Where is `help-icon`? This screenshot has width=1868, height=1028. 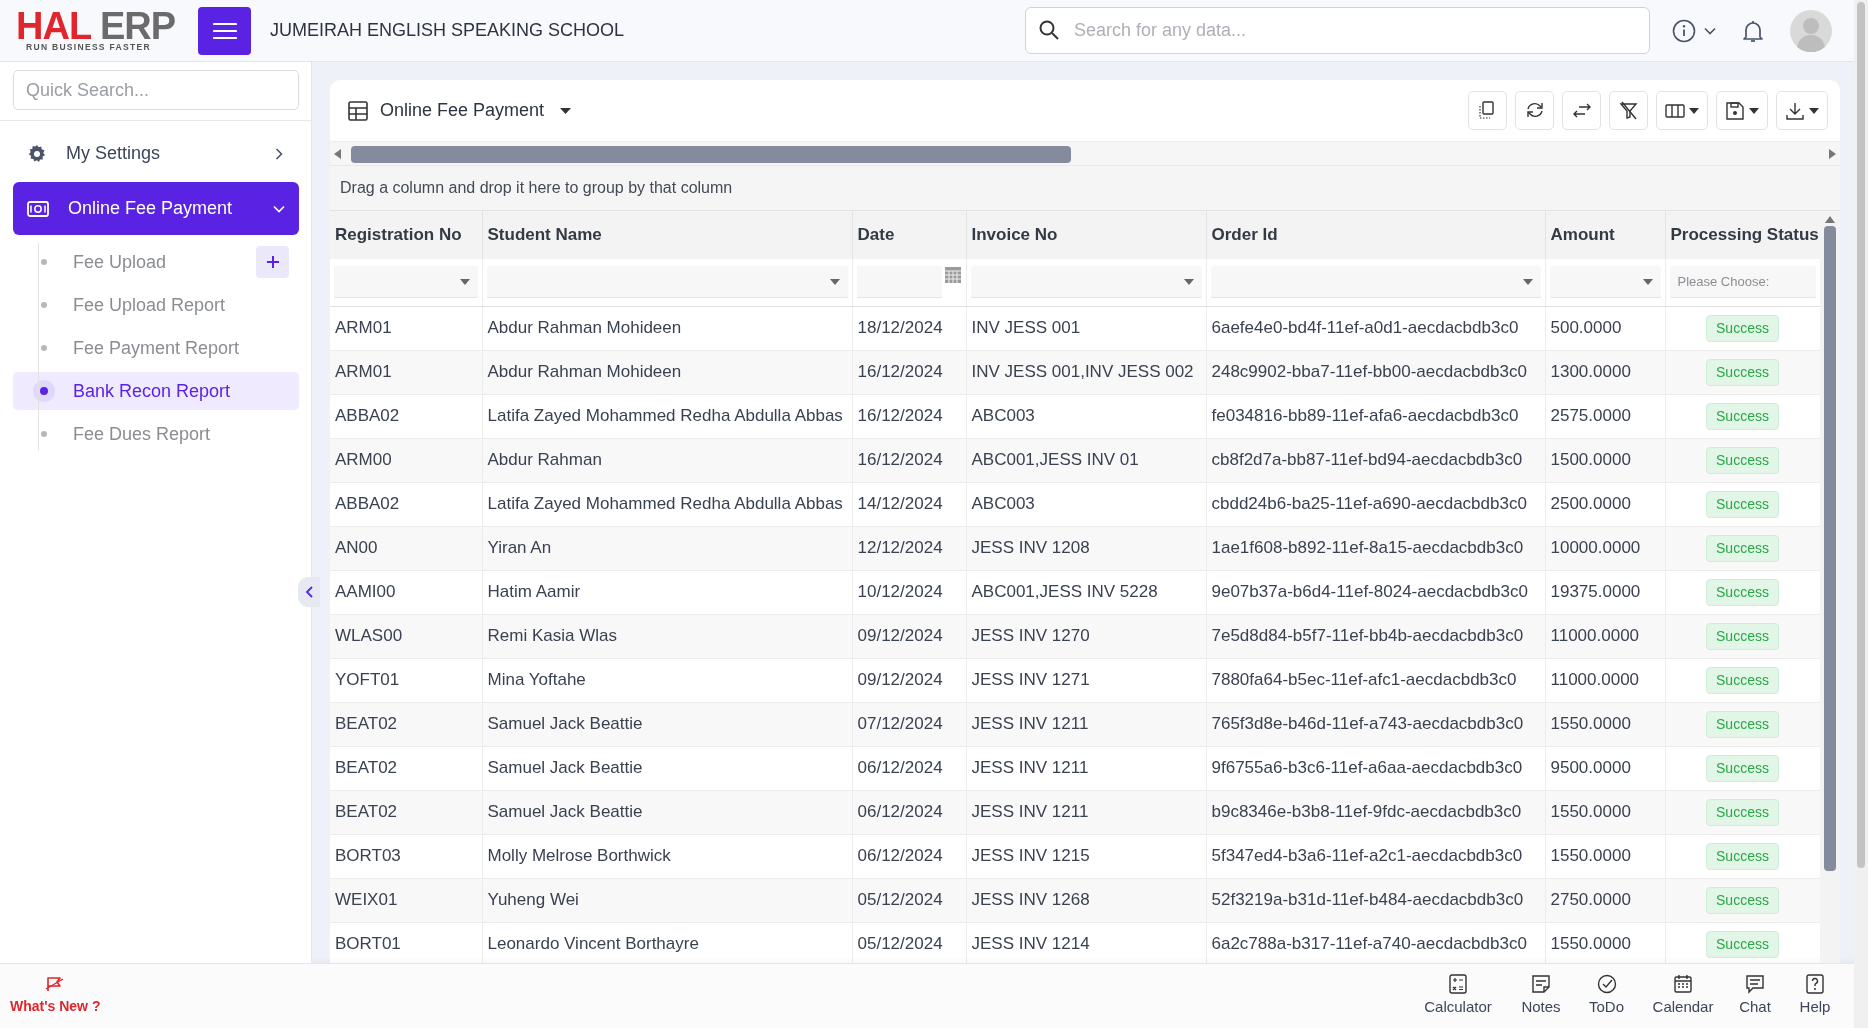 help-icon is located at coordinates (1815, 983).